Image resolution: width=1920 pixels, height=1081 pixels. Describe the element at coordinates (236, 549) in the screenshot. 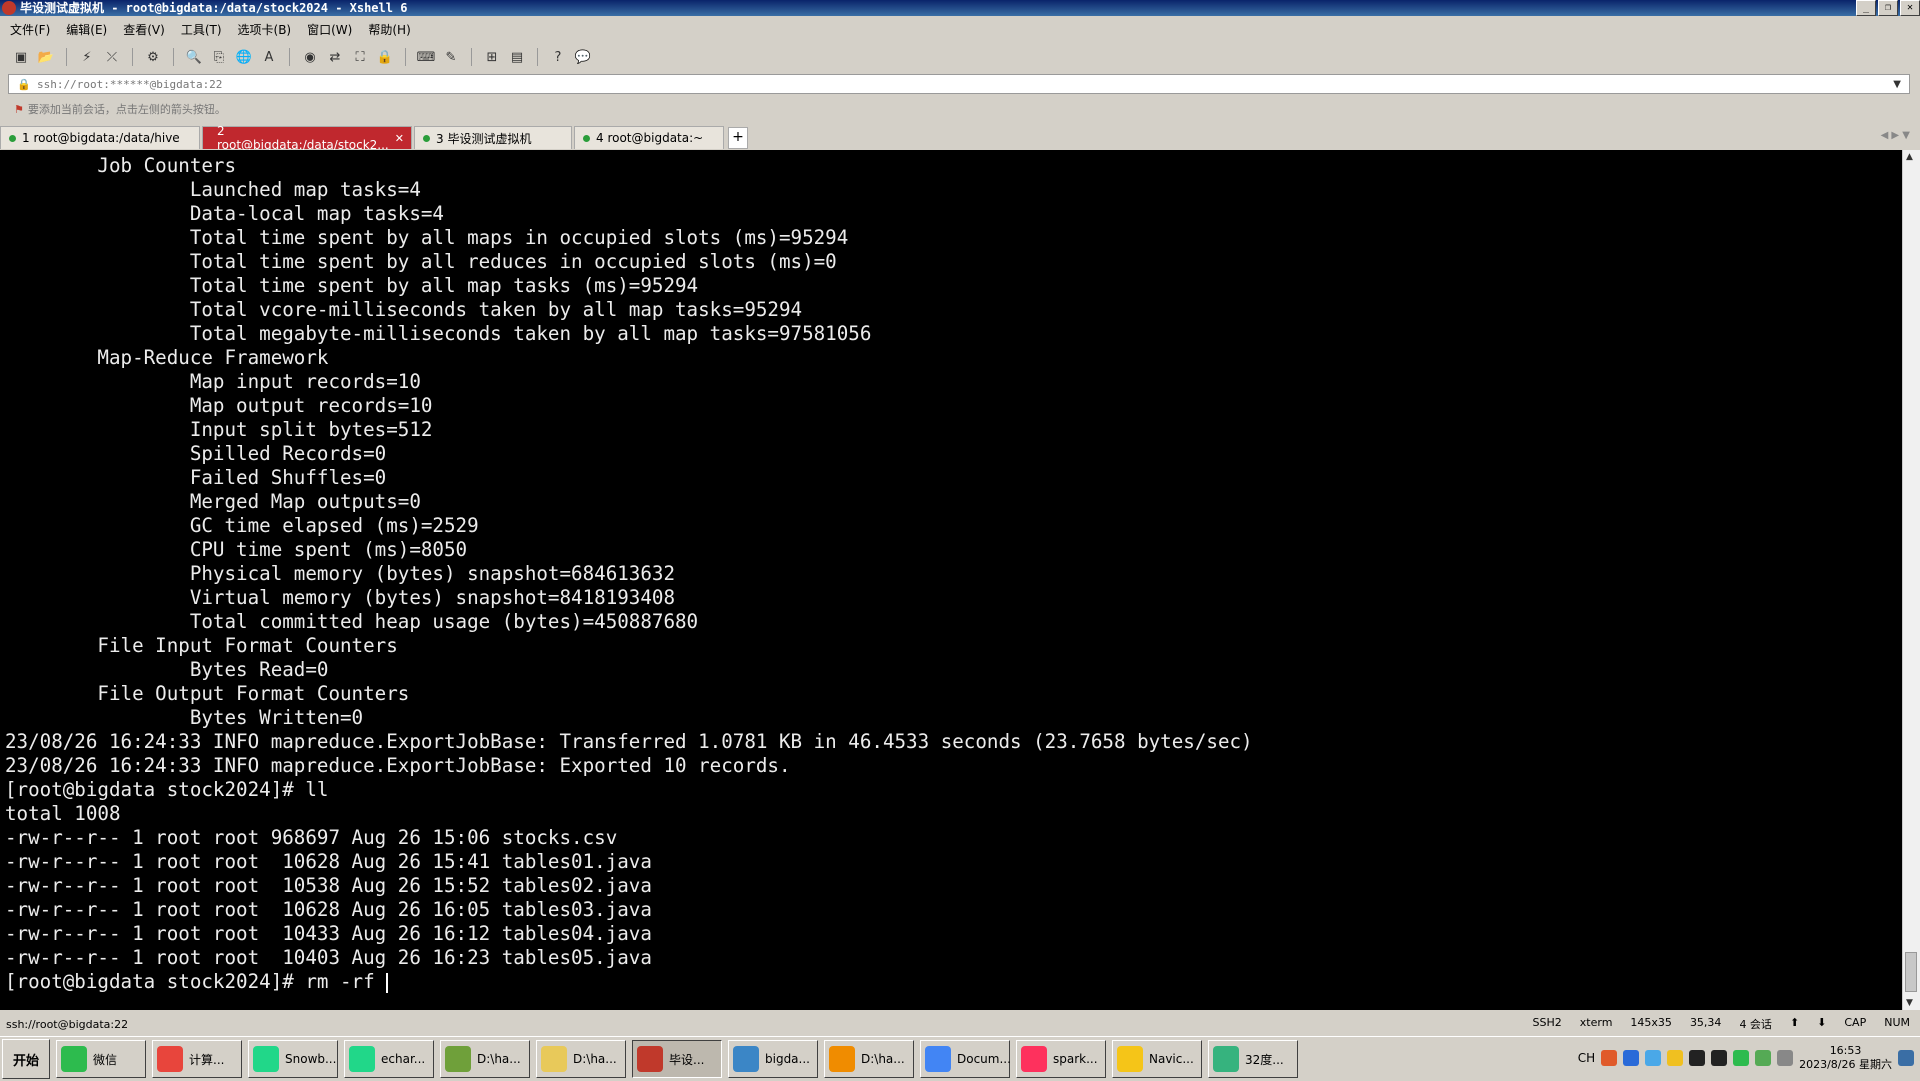

I see `terminal-line: CPU time spent (ms)=8050` at that location.